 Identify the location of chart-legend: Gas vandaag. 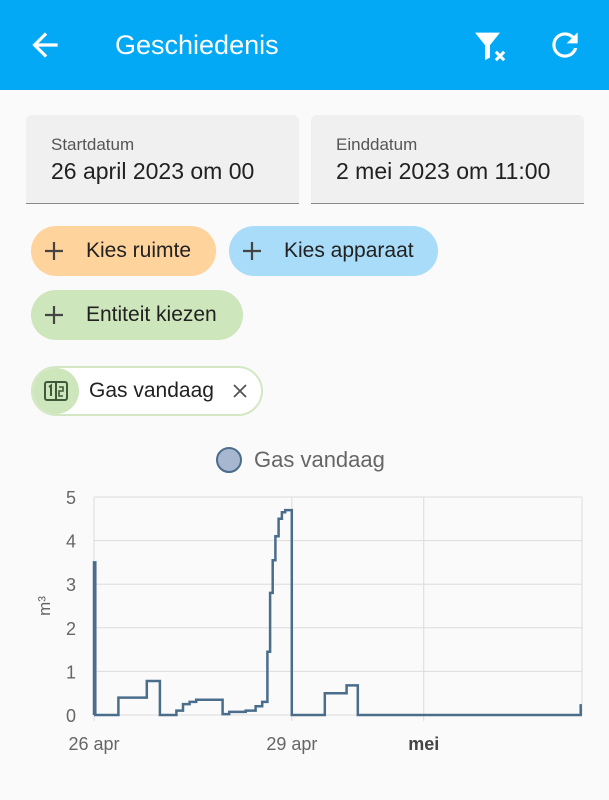
(300, 460).